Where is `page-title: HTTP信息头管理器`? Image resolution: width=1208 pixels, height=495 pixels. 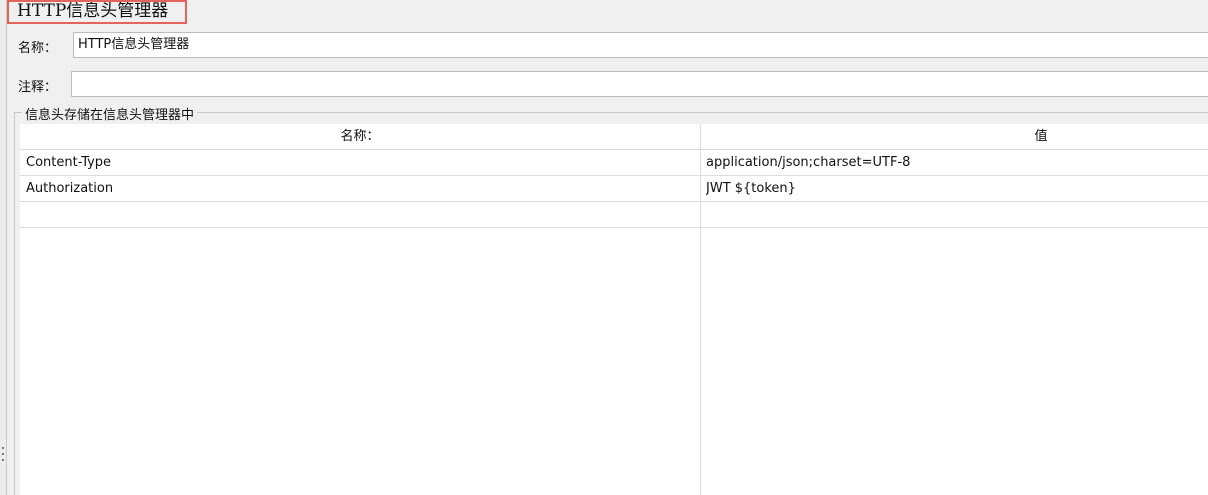 page-title: HTTP信息头管理器 is located at coordinates (97, 12).